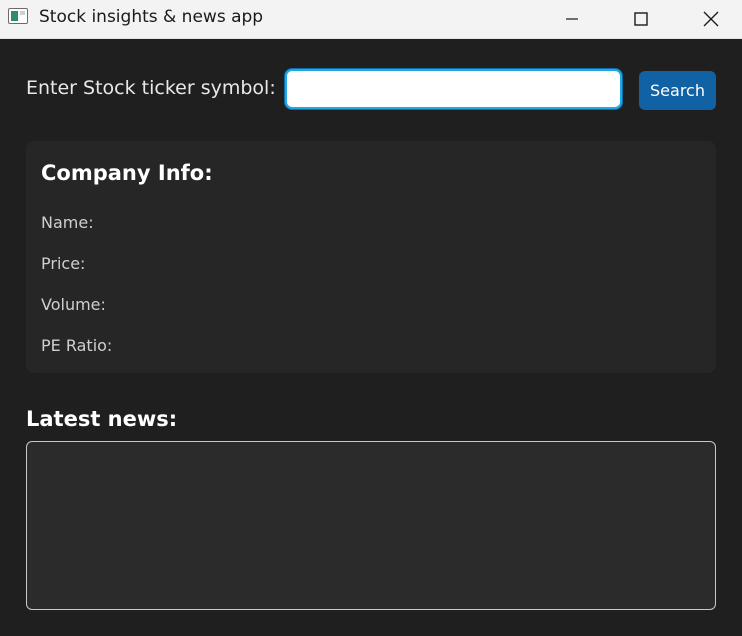  I want to click on close-button, so click(711, 19).